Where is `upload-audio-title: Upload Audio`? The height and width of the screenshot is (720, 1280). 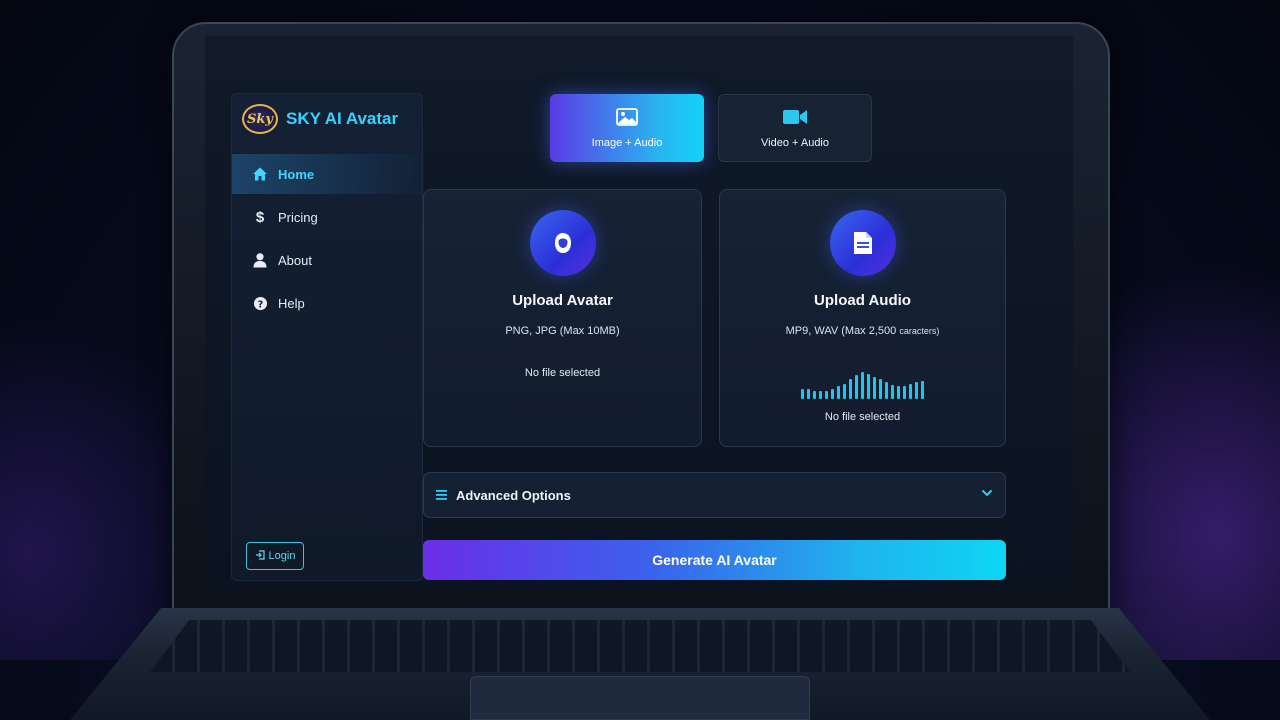
upload-audio-title: Upload Audio is located at coordinates (862, 300).